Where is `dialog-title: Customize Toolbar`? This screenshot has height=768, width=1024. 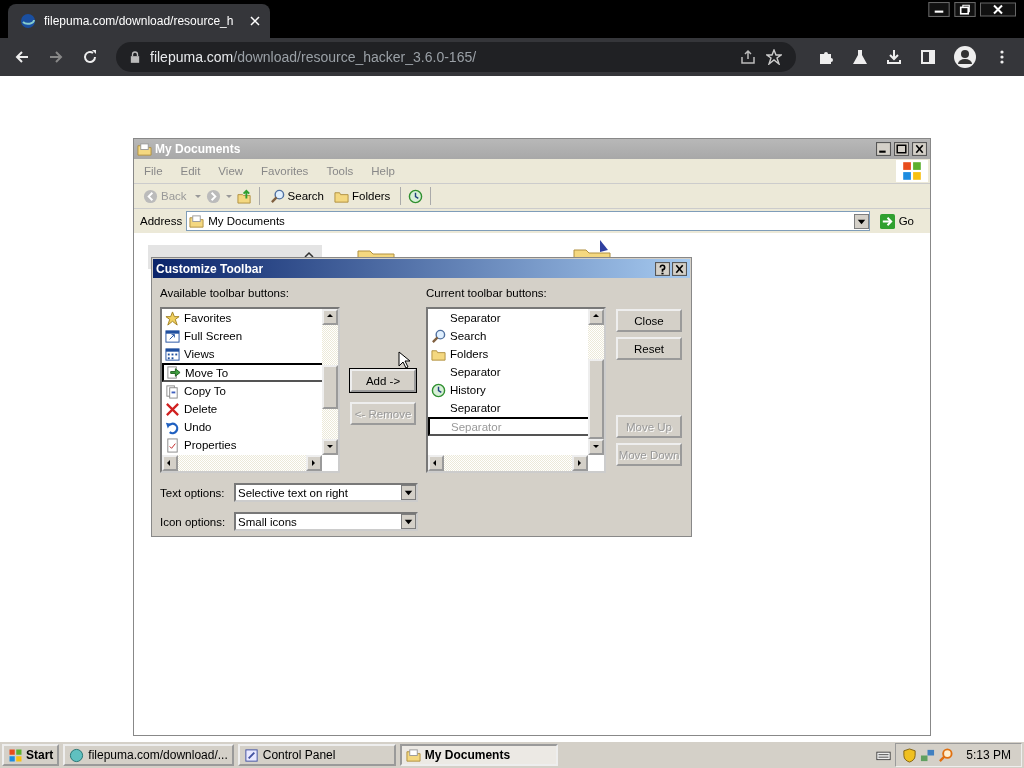 dialog-title: Customize Toolbar is located at coordinates (210, 268).